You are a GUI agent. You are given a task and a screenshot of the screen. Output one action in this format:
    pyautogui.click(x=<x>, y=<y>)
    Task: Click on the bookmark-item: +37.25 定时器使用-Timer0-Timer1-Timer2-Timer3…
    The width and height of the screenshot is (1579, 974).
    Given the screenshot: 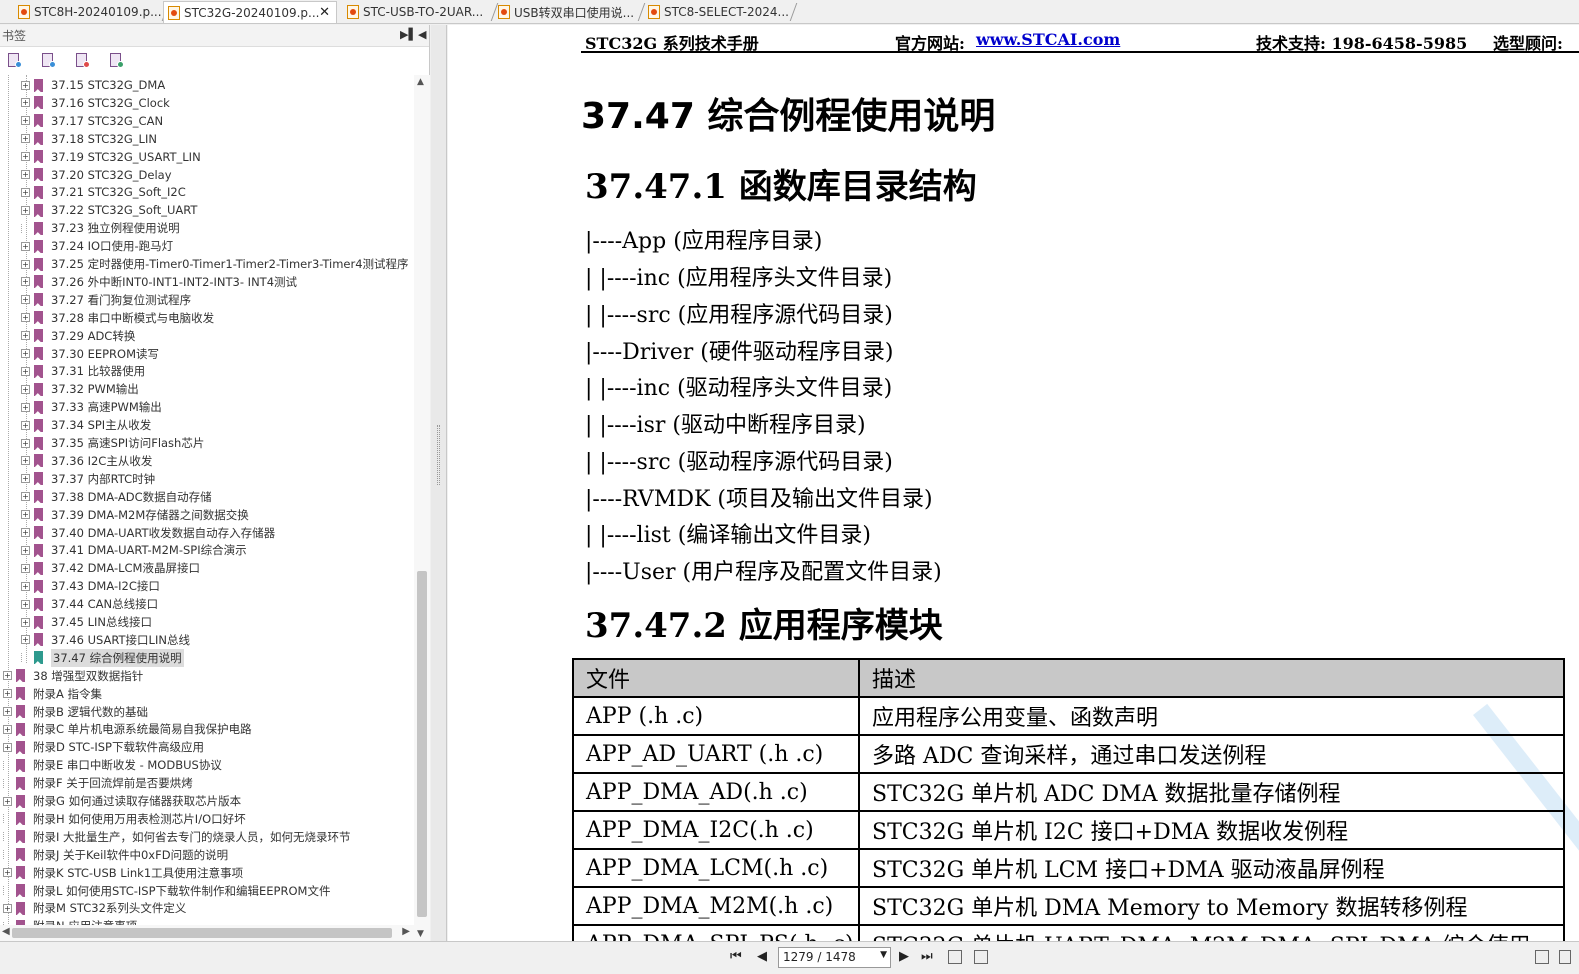 What is the action you would take?
    pyautogui.click(x=215, y=264)
    